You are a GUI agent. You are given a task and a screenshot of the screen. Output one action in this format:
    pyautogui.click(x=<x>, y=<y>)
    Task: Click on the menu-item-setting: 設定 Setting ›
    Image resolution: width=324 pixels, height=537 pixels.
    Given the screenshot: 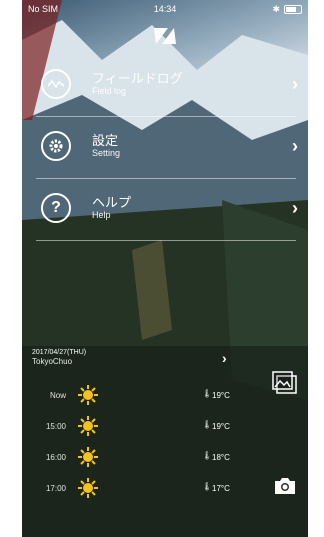 What is the action you would take?
    pyautogui.click(x=165, y=146)
    